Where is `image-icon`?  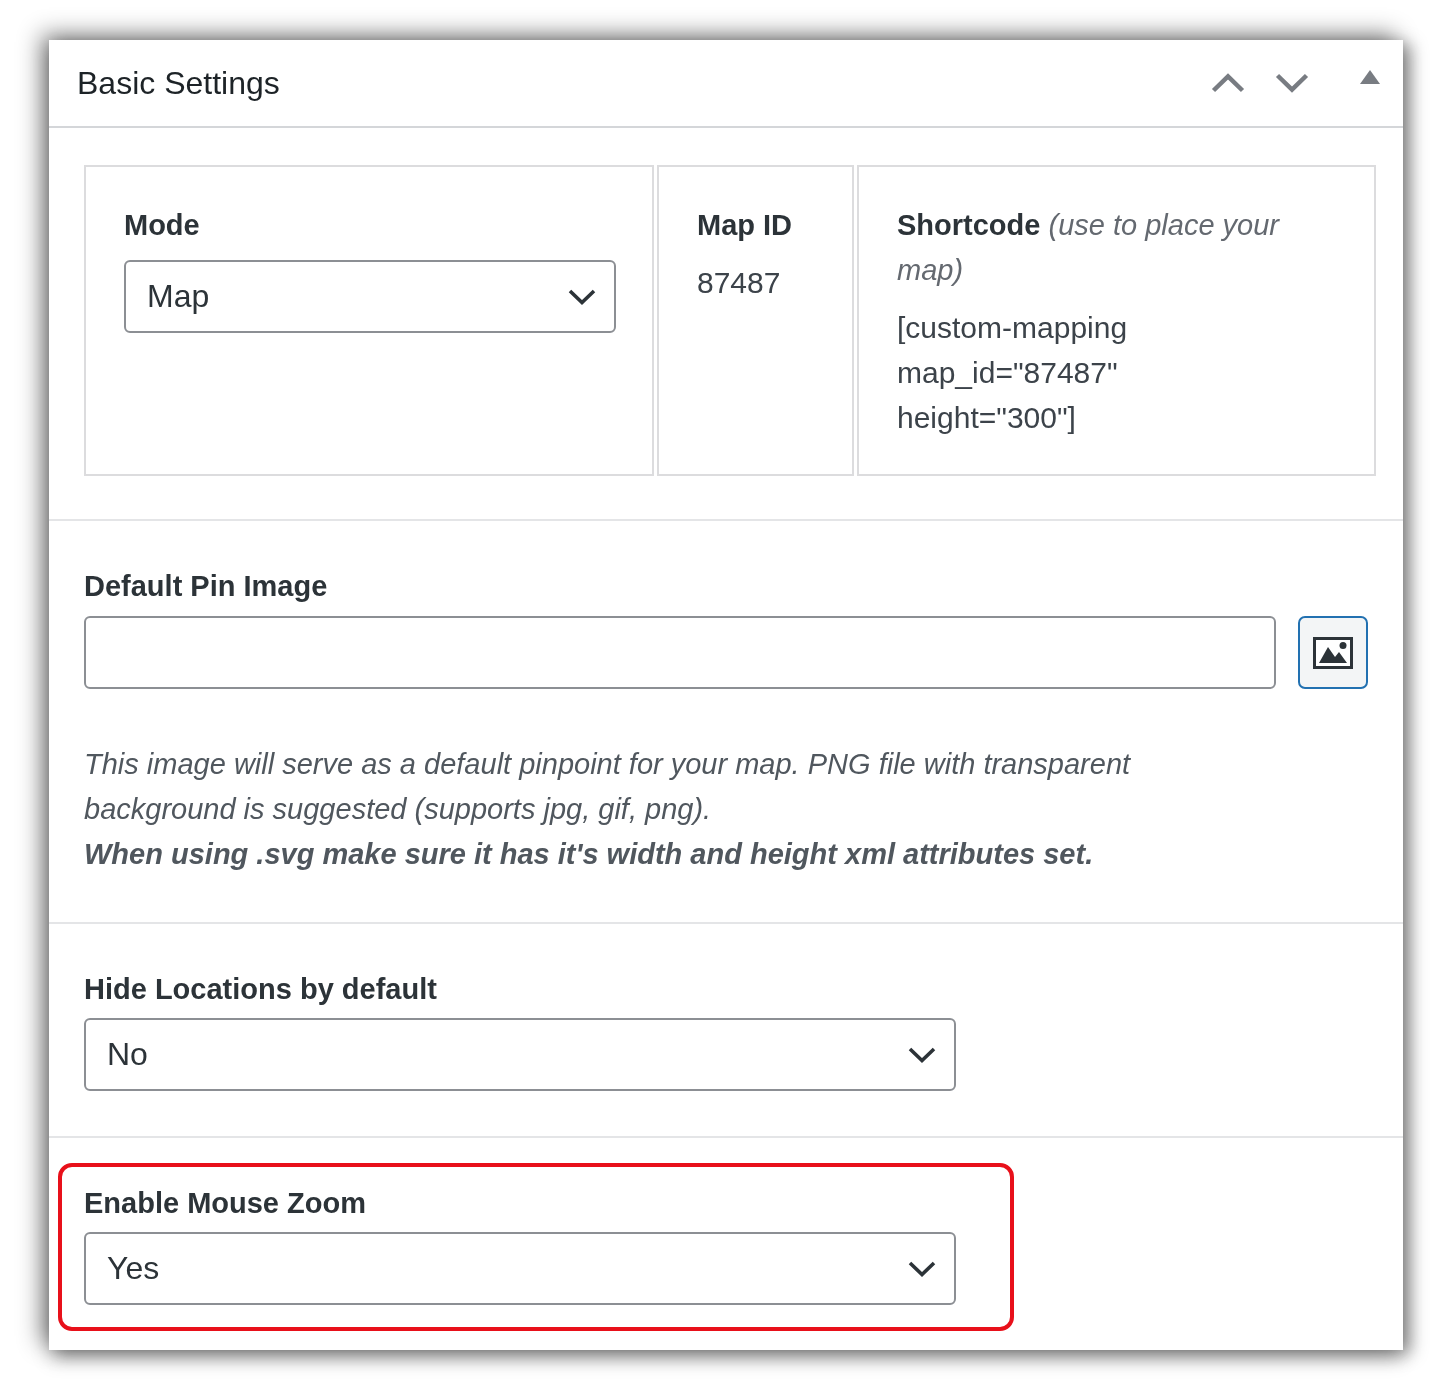
image-icon is located at coordinates (1333, 652).